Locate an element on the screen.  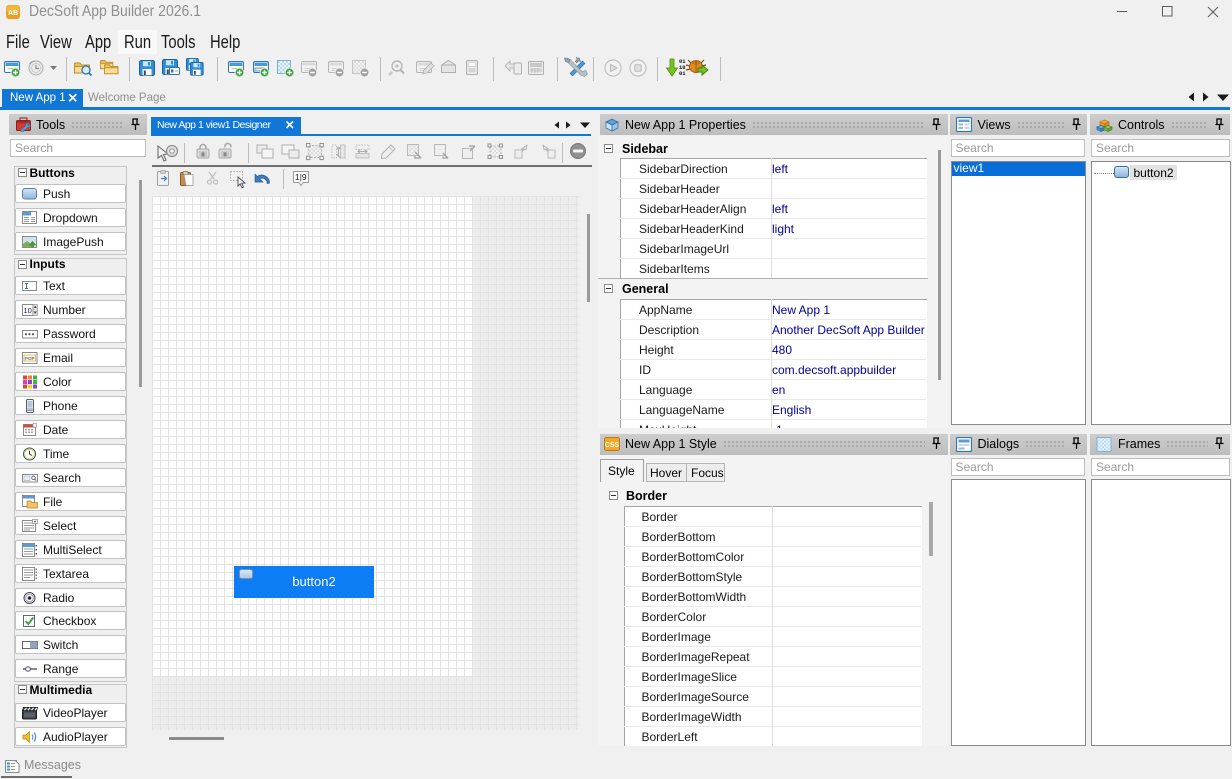
svg-text: CSS is located at coordinates (612, 445).